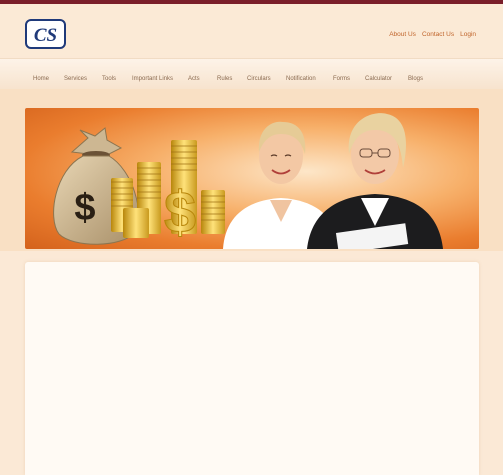 The image size is (503, 475). What do you see at coordinates (375, 181) in the screenshot?
I see `woman-2-photo` at bounding box center [375, 181].